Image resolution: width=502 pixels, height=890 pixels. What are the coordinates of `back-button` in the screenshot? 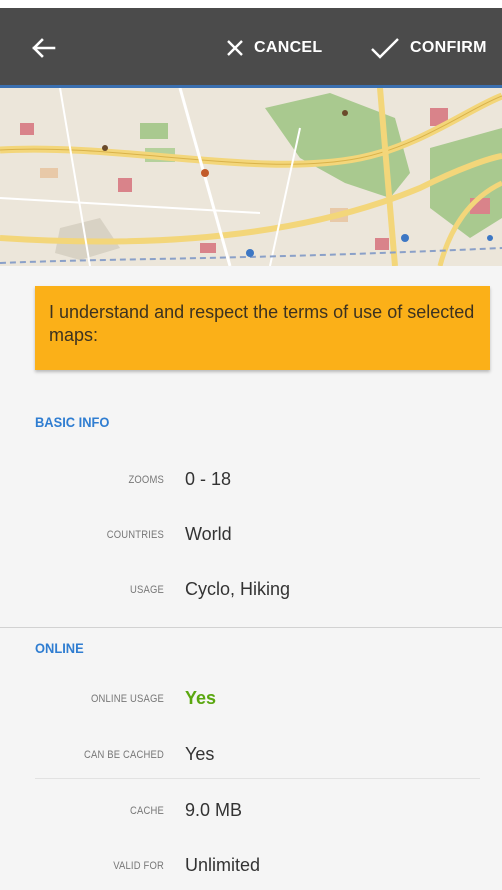 It's located at (44, 48).